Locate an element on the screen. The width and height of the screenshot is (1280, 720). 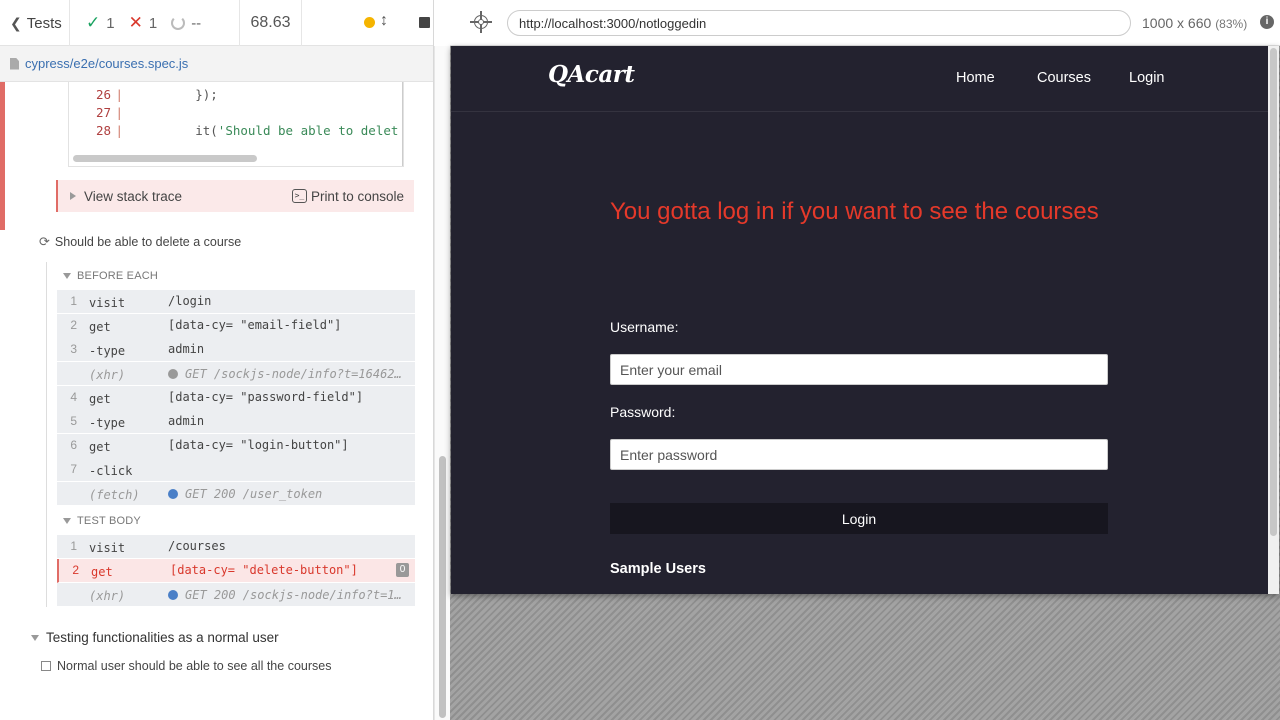
app-scroll-thumb is located at coordinates (1273, 292).